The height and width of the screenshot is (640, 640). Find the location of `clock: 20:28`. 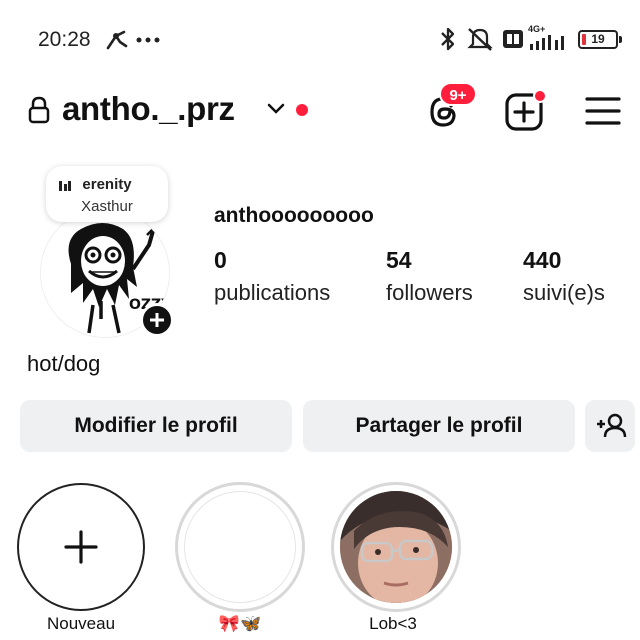

clock: 20:28 is located at coordinates (64, 39).